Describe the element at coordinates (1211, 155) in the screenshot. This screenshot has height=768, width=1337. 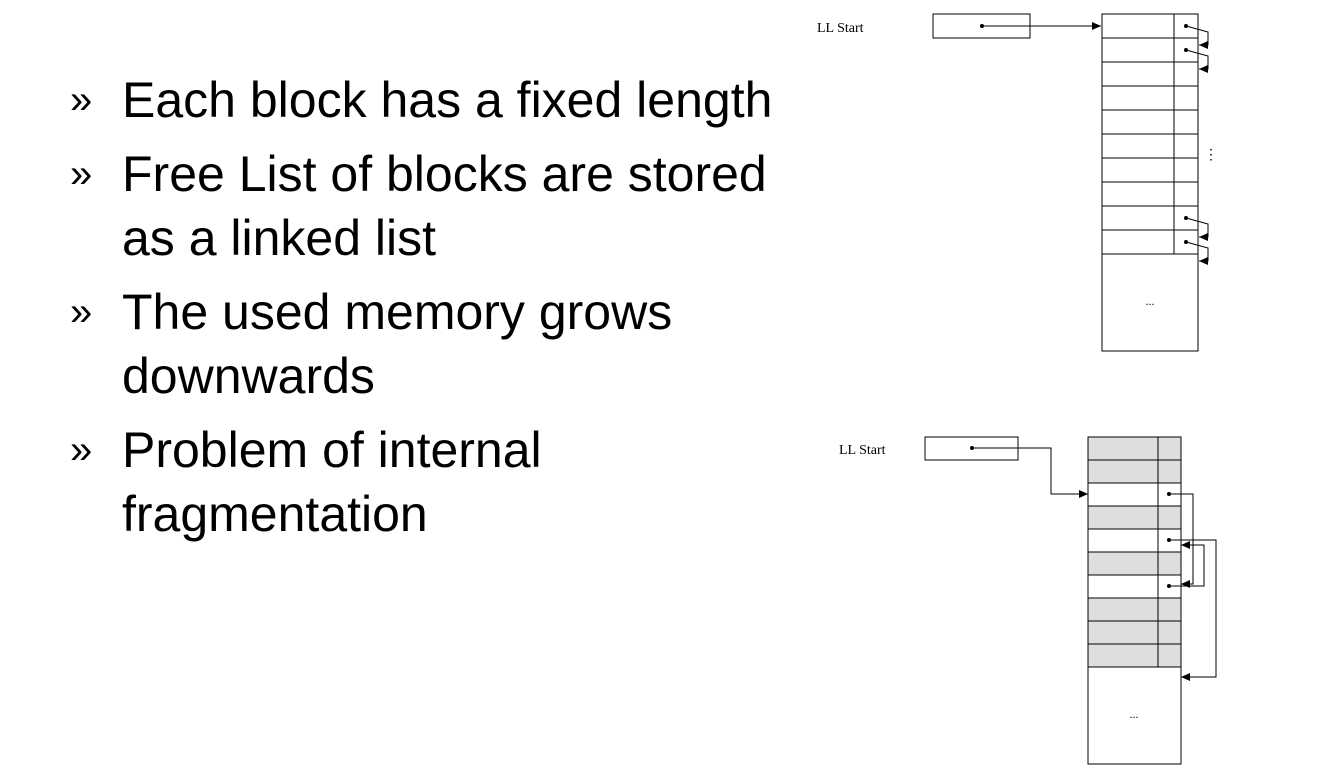
I see `vertical-ellipsis: ⋮` at that location.